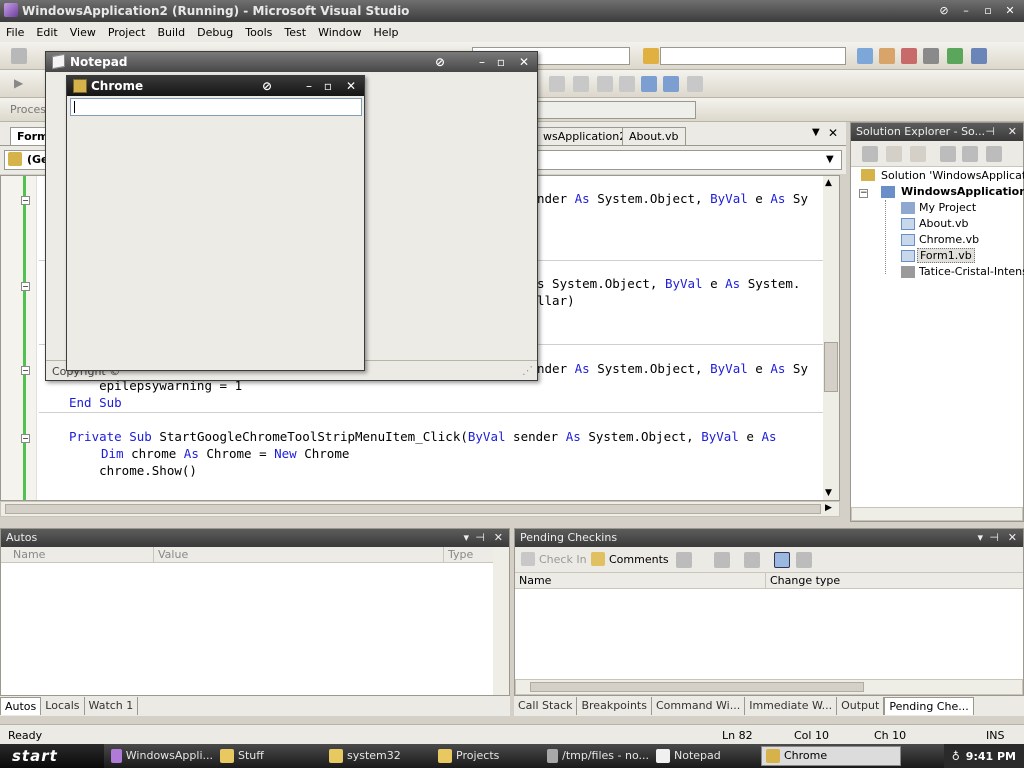  Describe the element at coordinates (816, 132) in the screenshot. I see `tab-list-icon: ▼` at that location.